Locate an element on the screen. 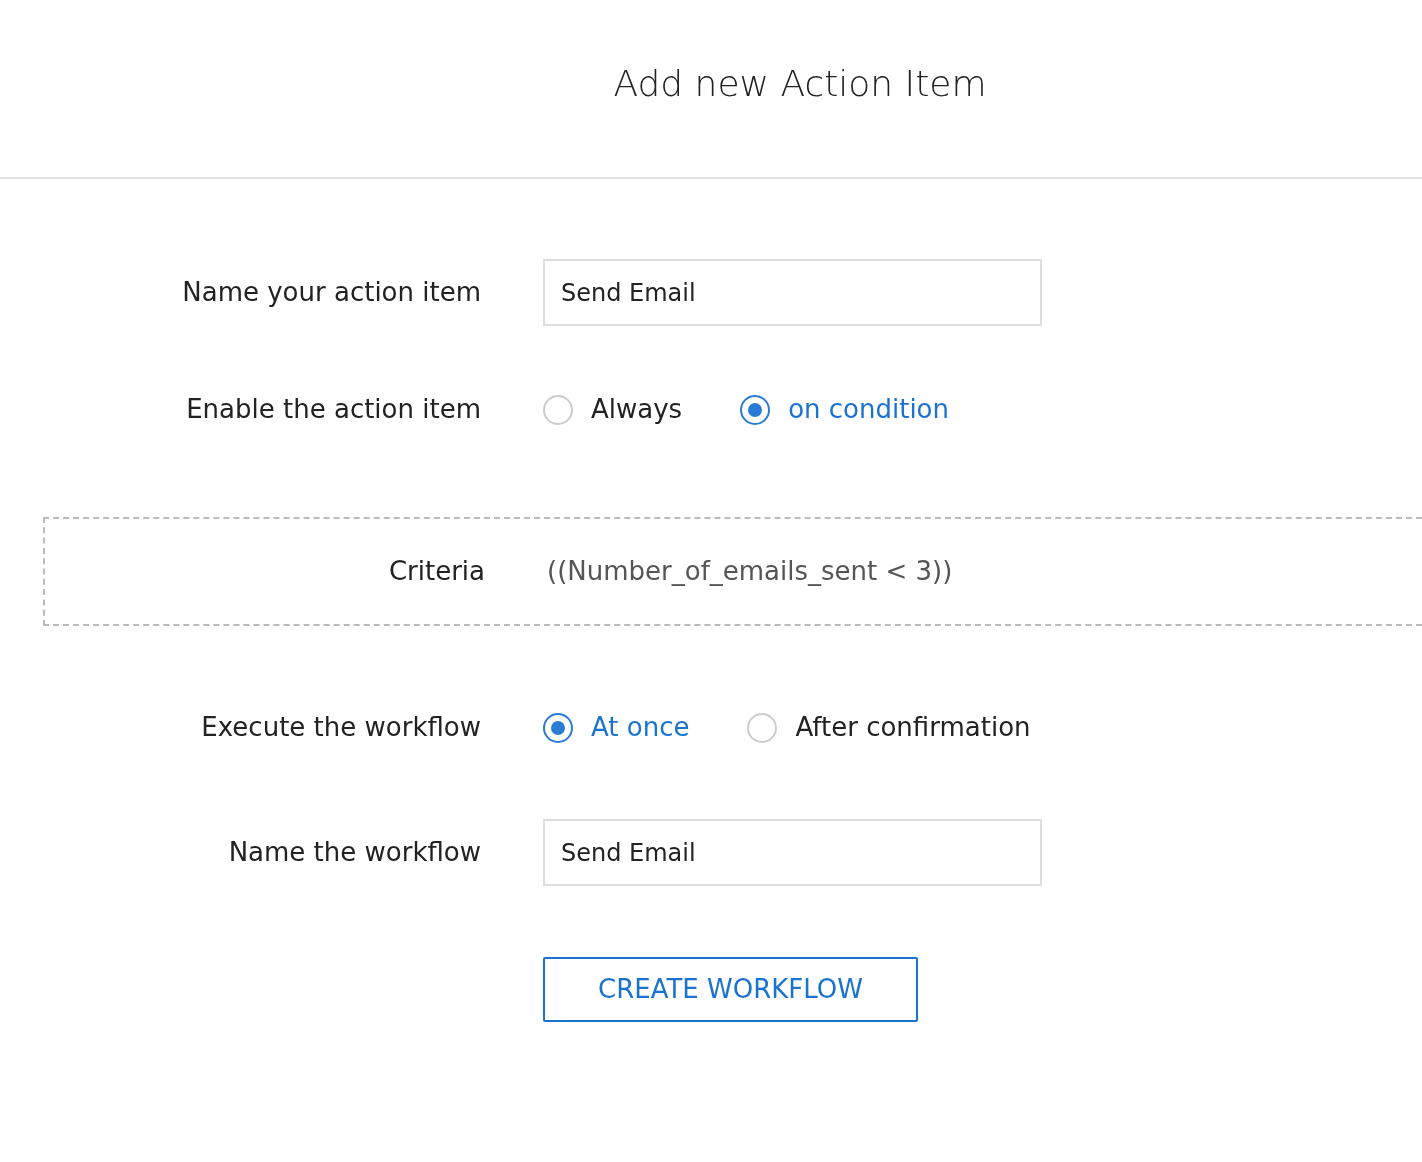  criteria-expression: ((Number_of_emails_sent < 3)) is located at coordinates (750, 571).